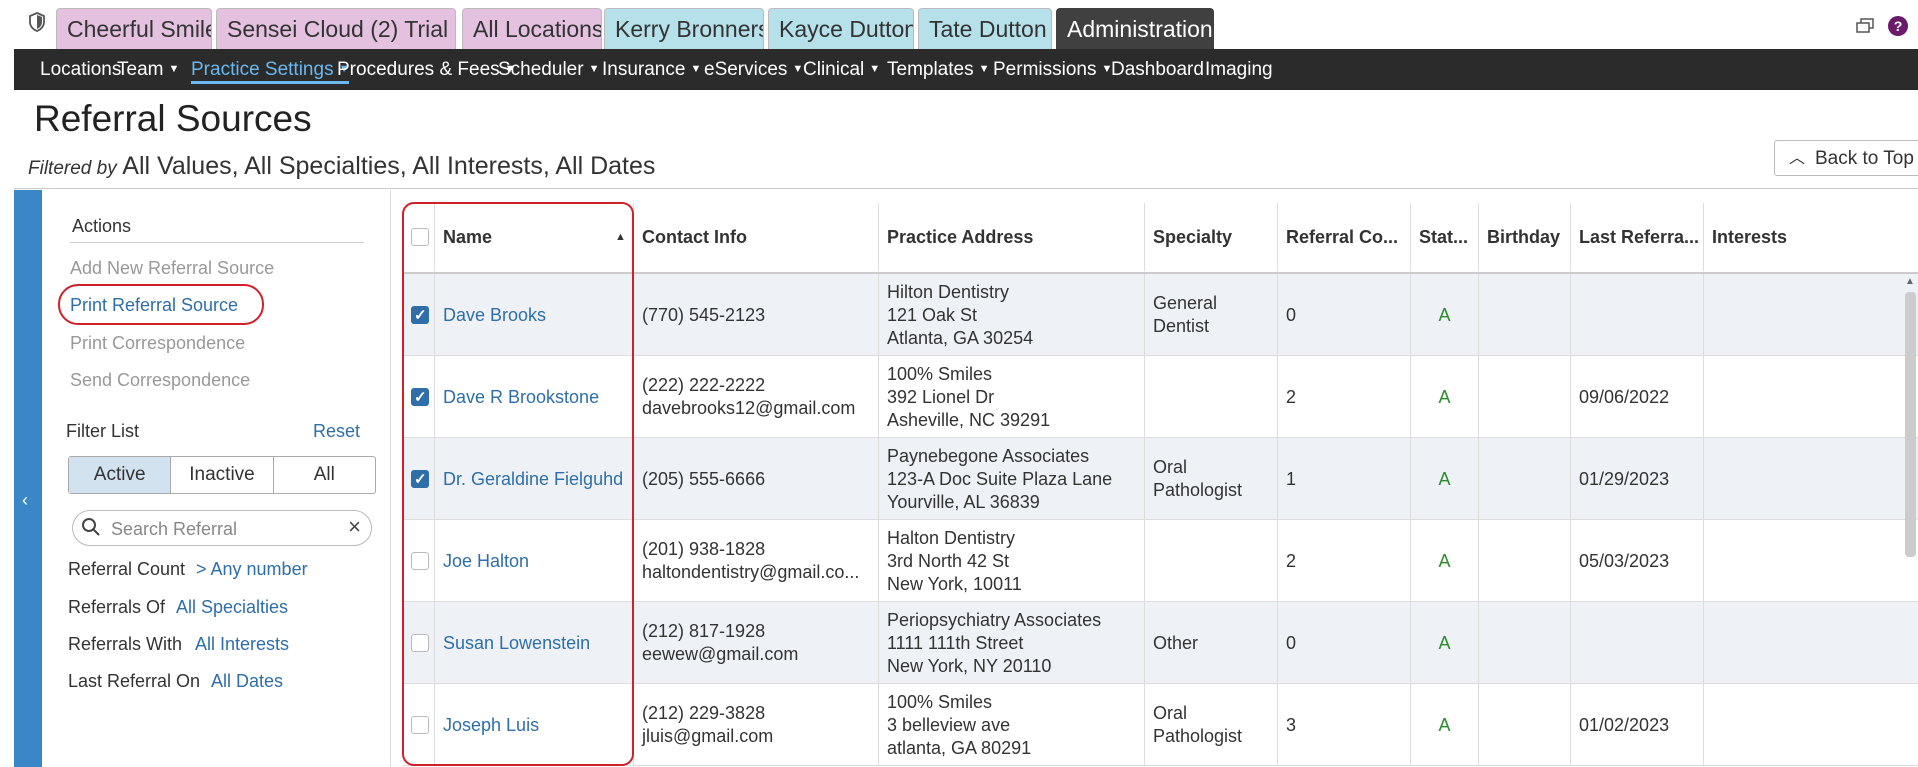 The image size is (1918, 767). I want to click on filter-value-referral-count: > Any number, so click(252, 569).